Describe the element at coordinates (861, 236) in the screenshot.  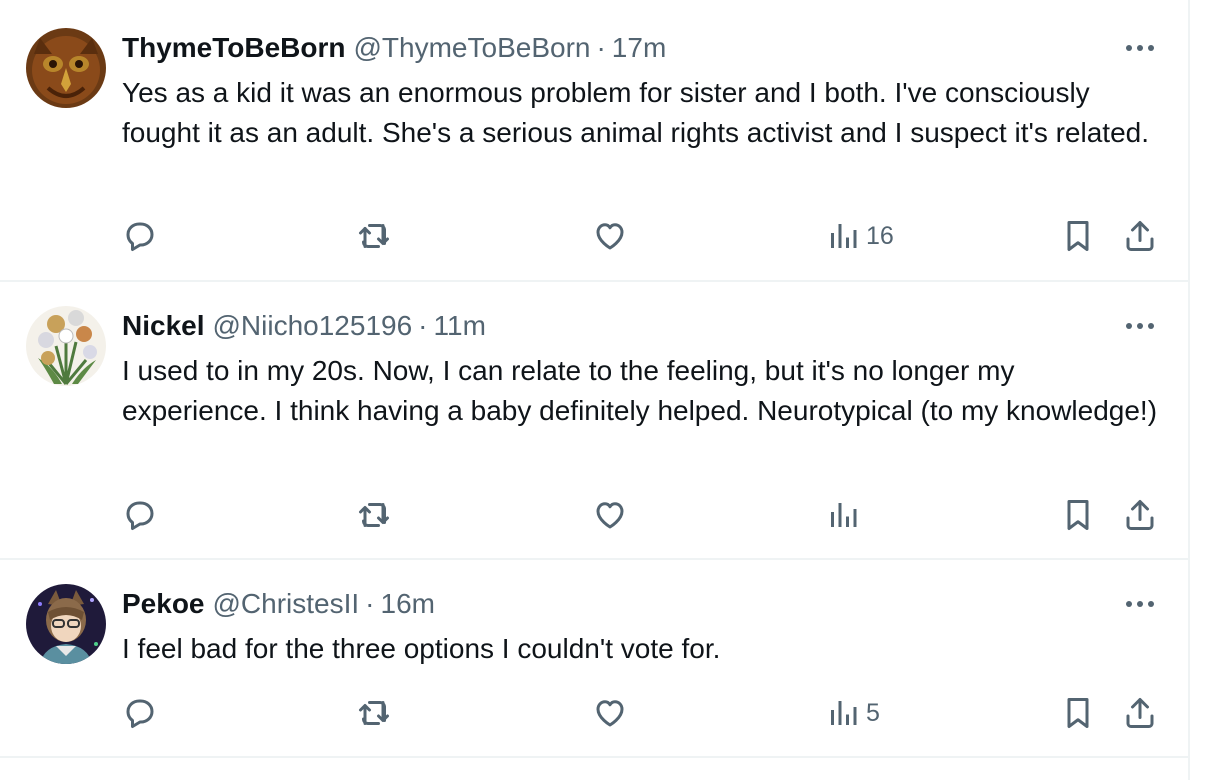
I see `views-button: 16` at that location.